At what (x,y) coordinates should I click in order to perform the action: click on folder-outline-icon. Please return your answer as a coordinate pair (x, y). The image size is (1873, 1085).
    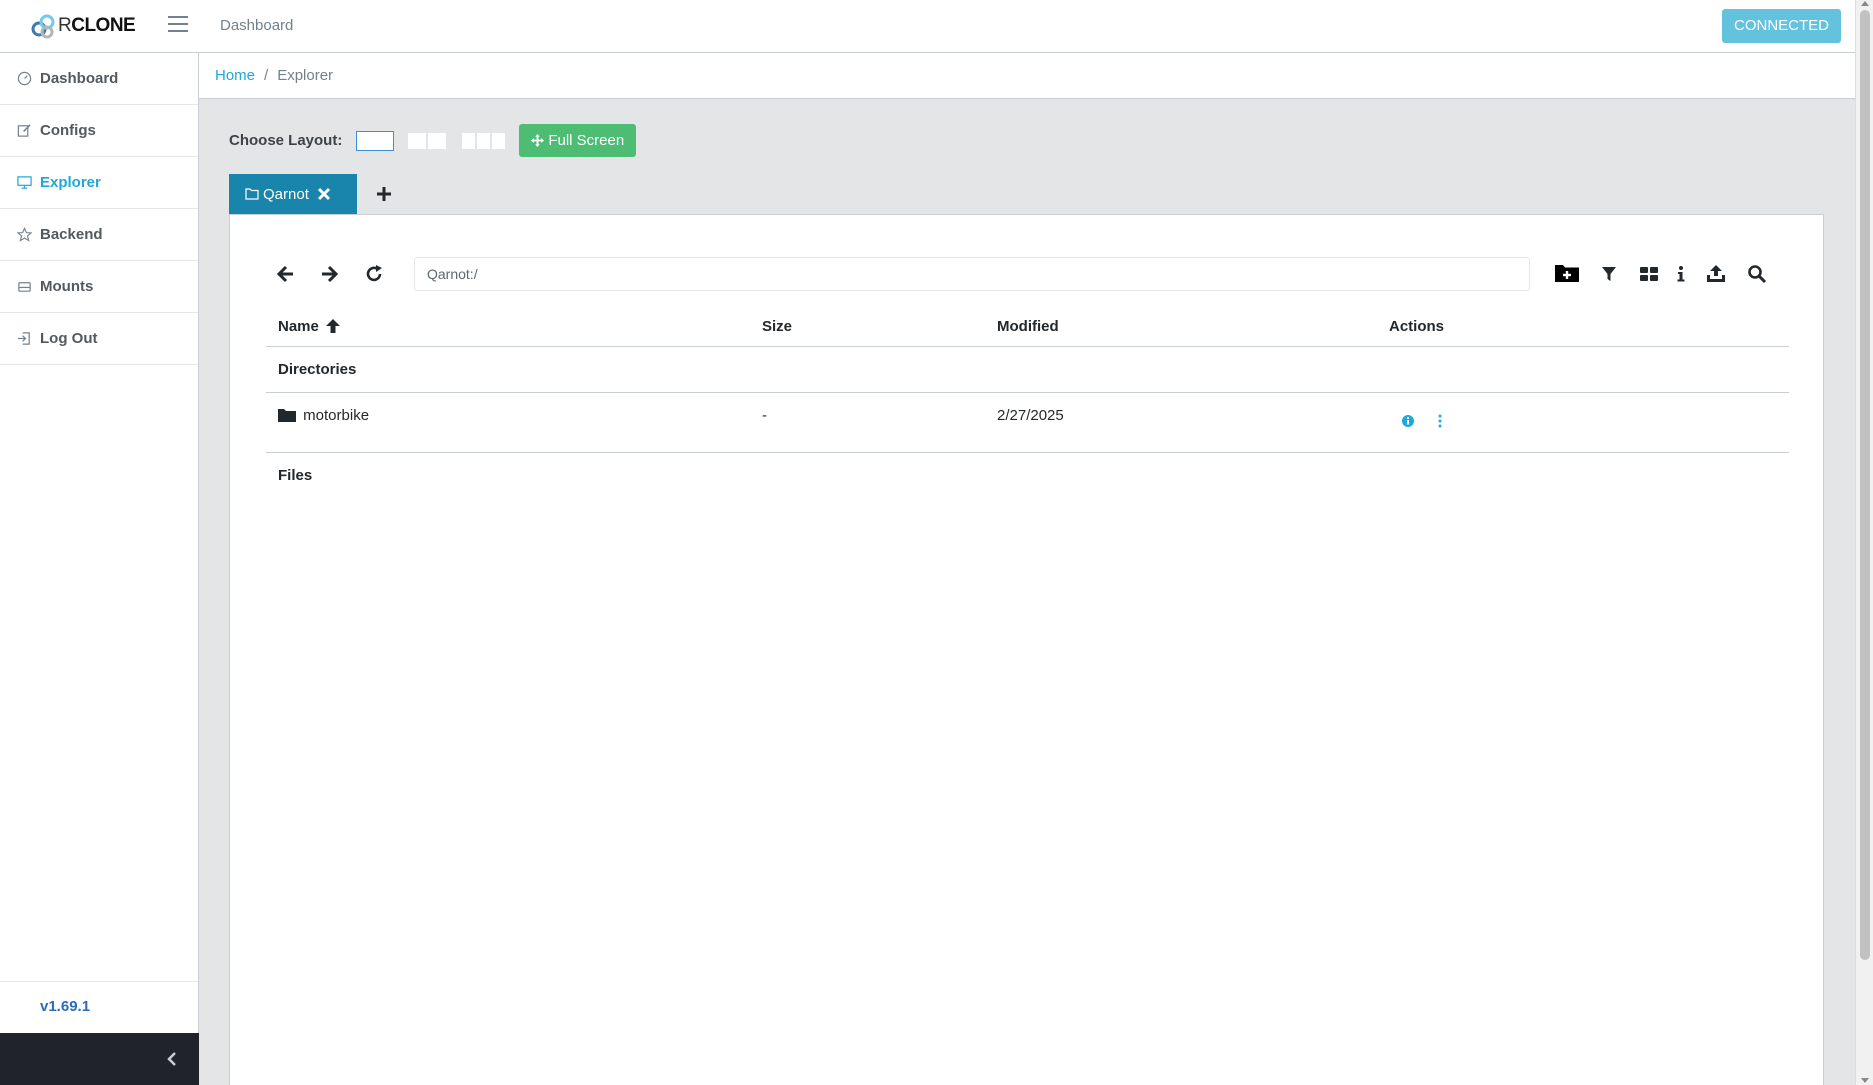
    Looking at the image, I should click on (252, 194).